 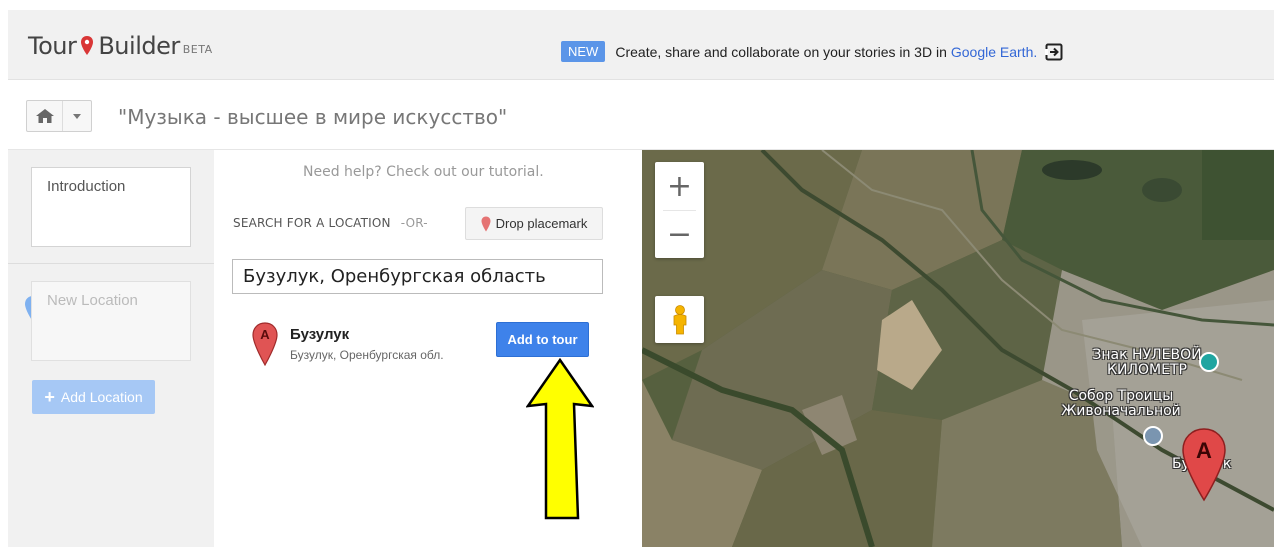 What do you see at coordinates (583, 51) in the screenshot?
I see `new-badge: NEW` at bounding box center [583, 51].